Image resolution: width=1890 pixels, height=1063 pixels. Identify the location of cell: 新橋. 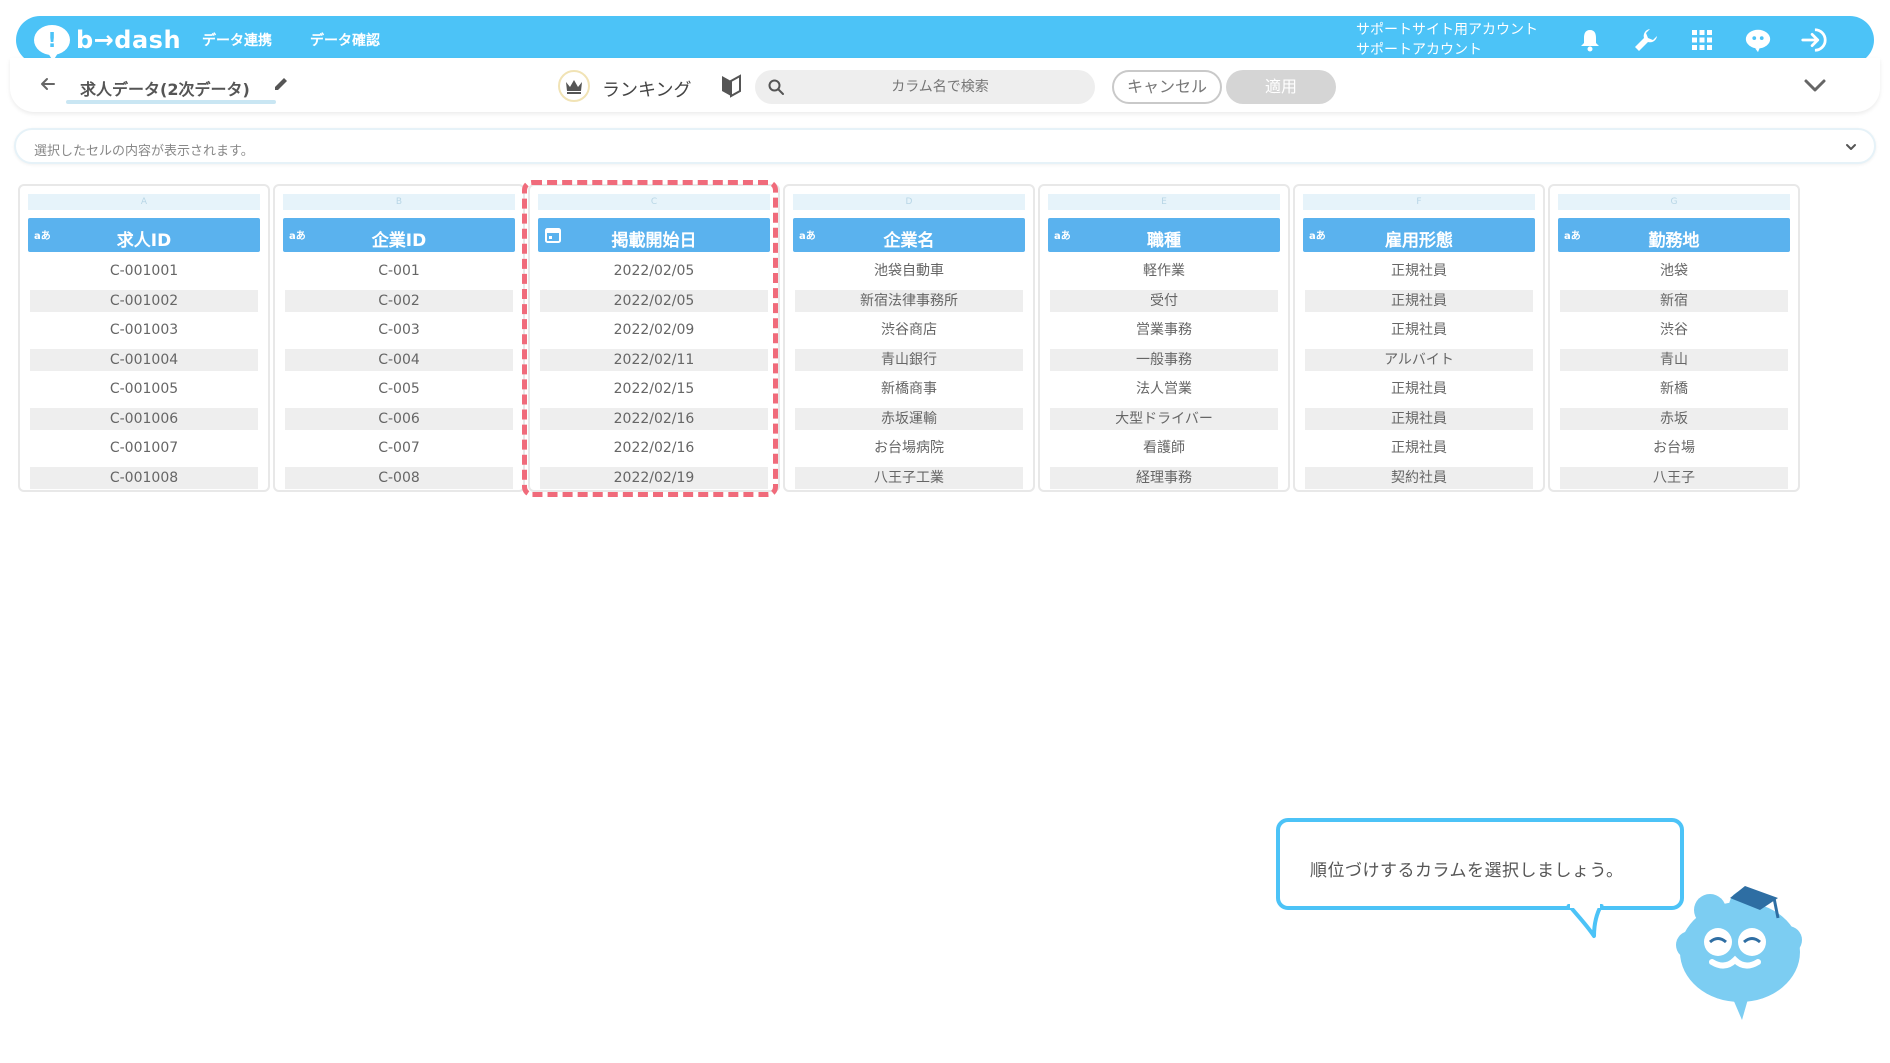
(1674, 389).